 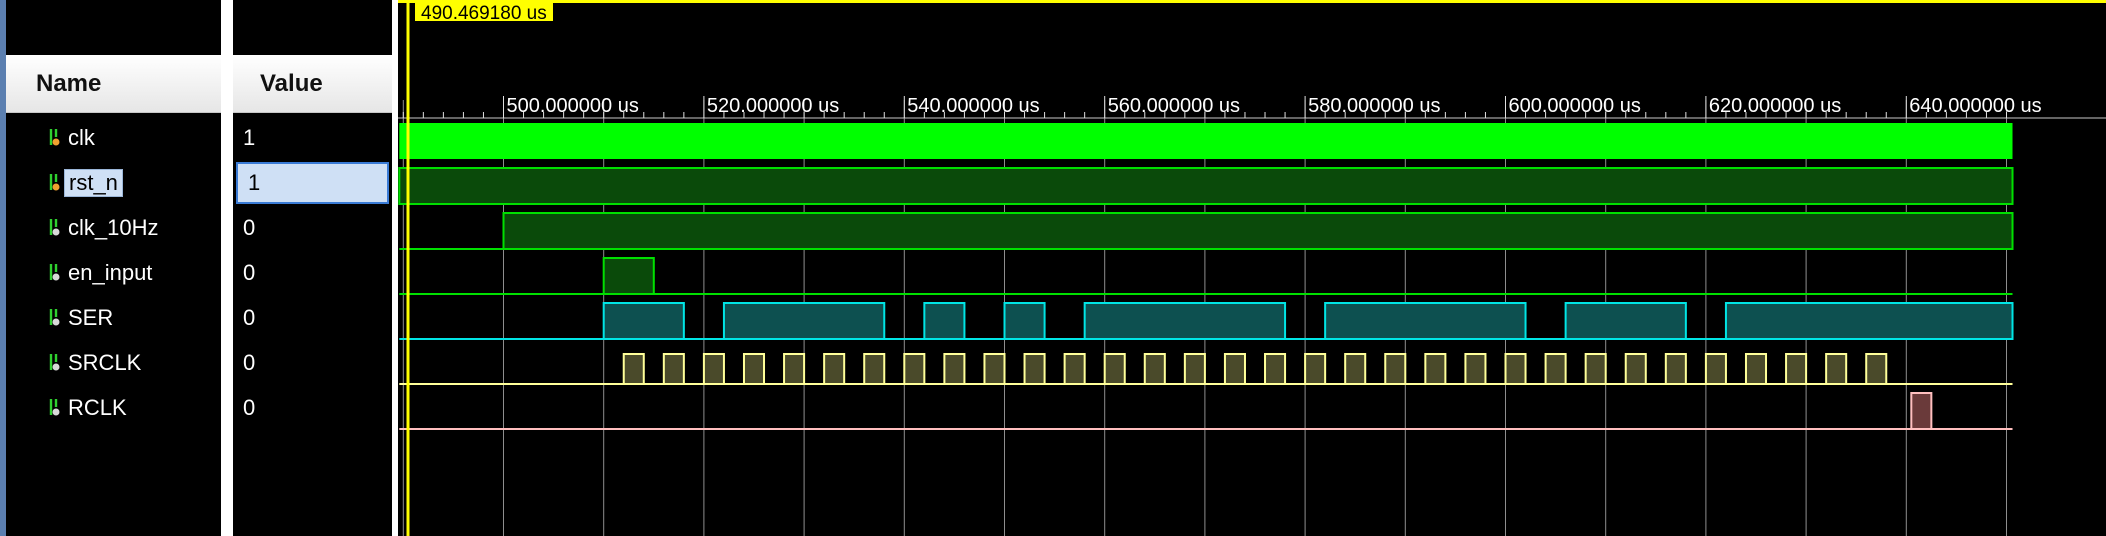 What do you see at coordinates (484, 12) in the screenshot?
I see `cursor-time-label: 490.469180 us` at bounding box center [484, 12].